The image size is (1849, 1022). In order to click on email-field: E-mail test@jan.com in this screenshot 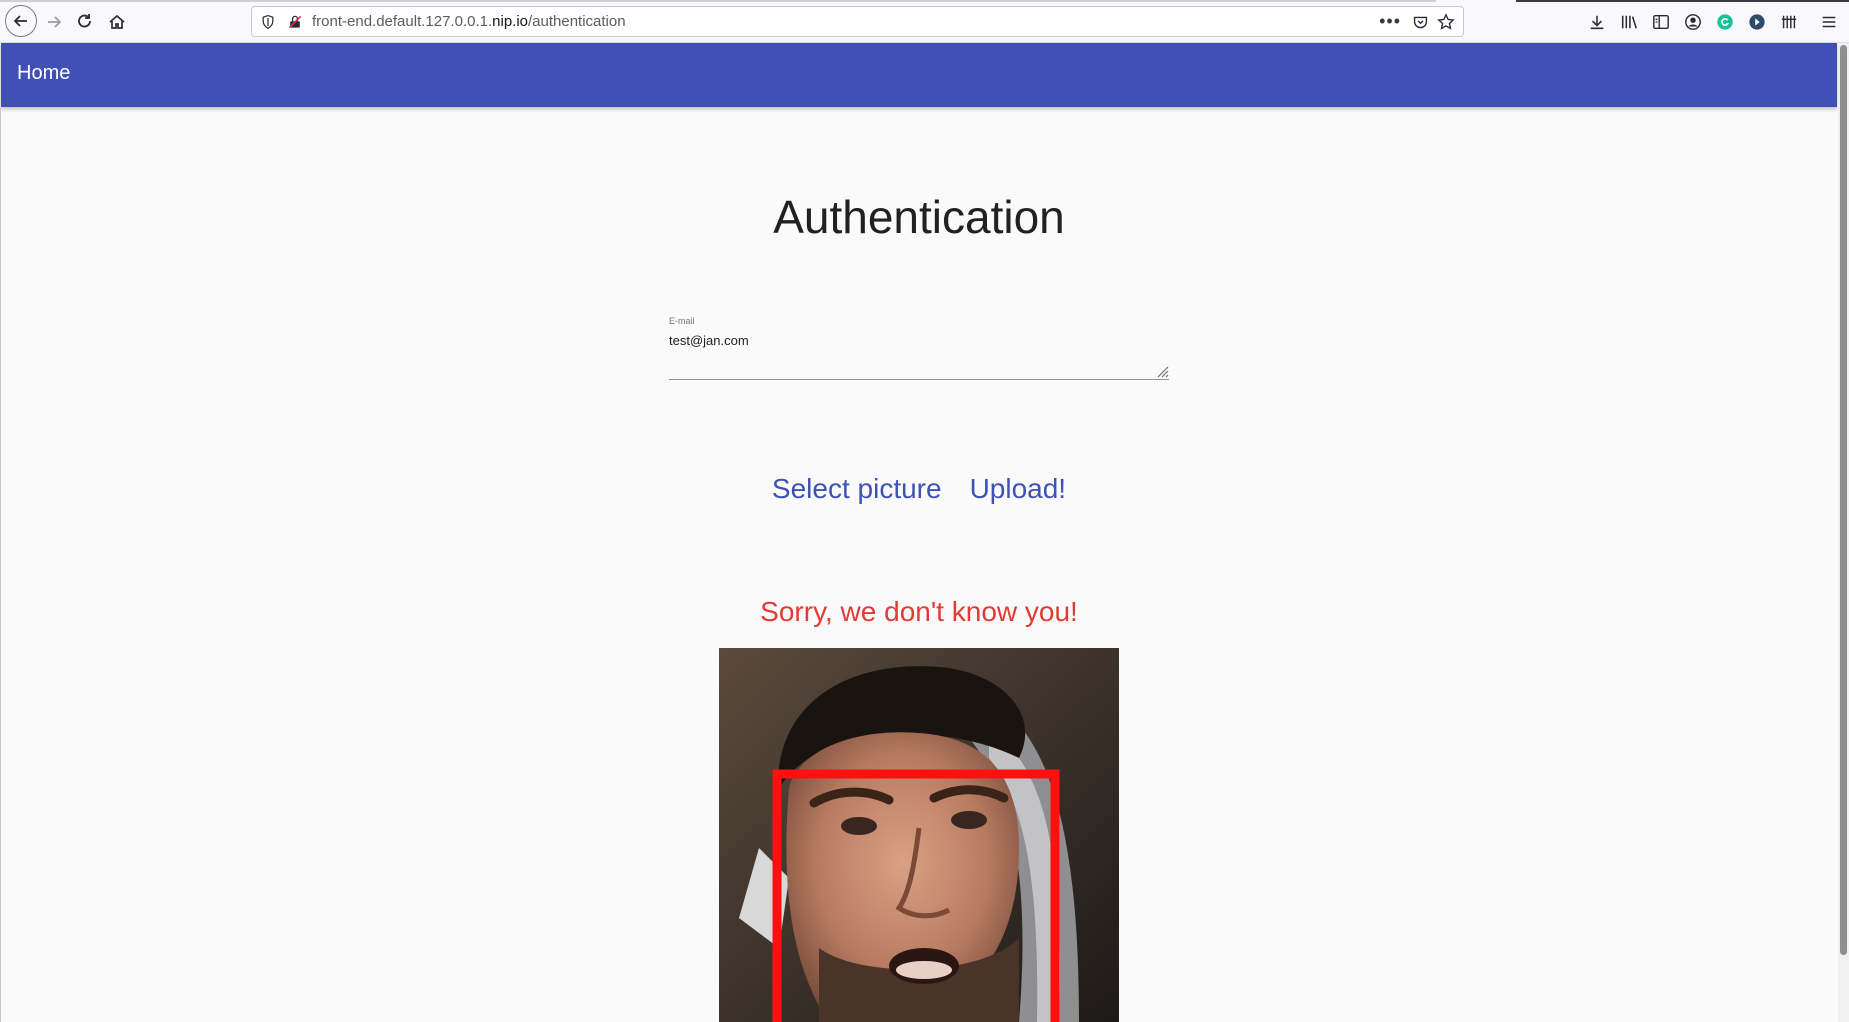, I will do `click(919, 346)`.